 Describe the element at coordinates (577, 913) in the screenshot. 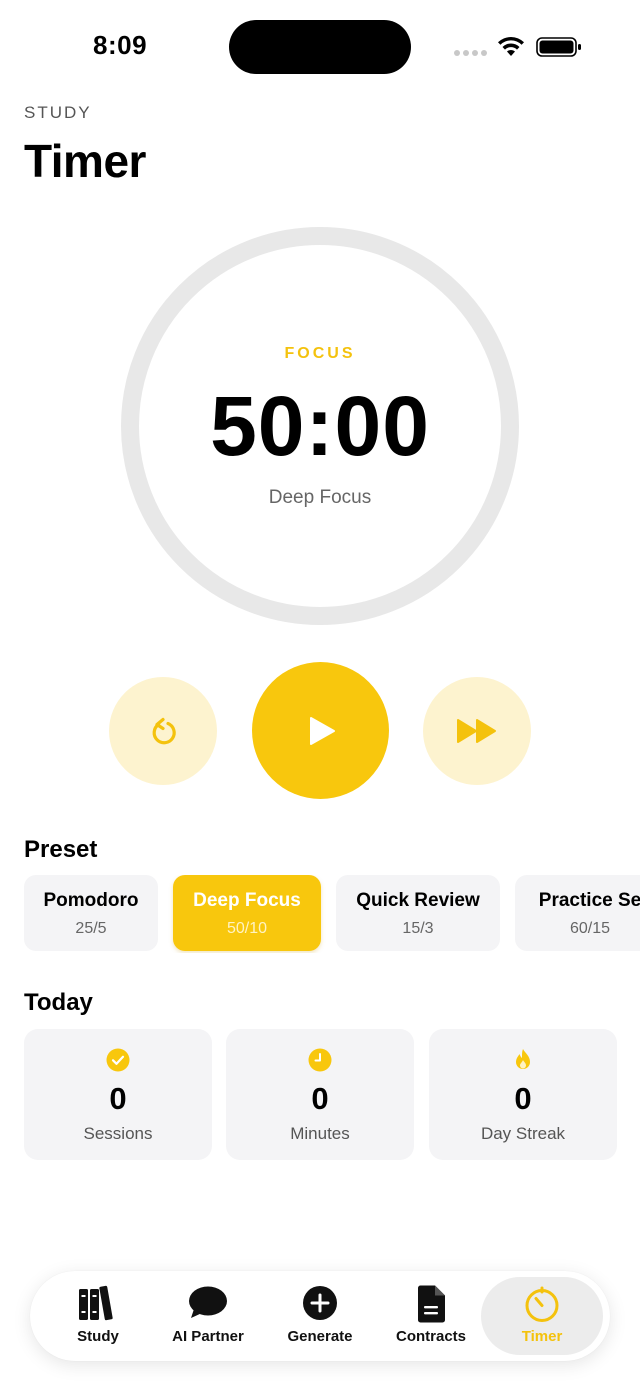

I see `preset-card-practice: Practice Se 60/15` at that location.